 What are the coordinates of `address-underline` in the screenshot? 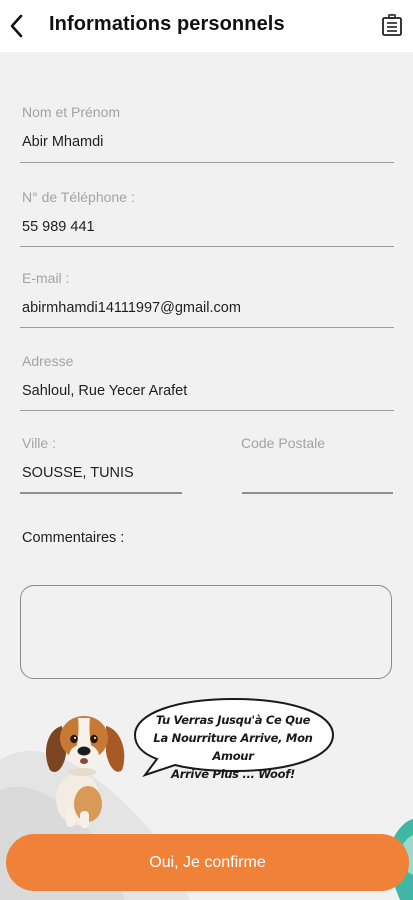 It's located at (207, 410).